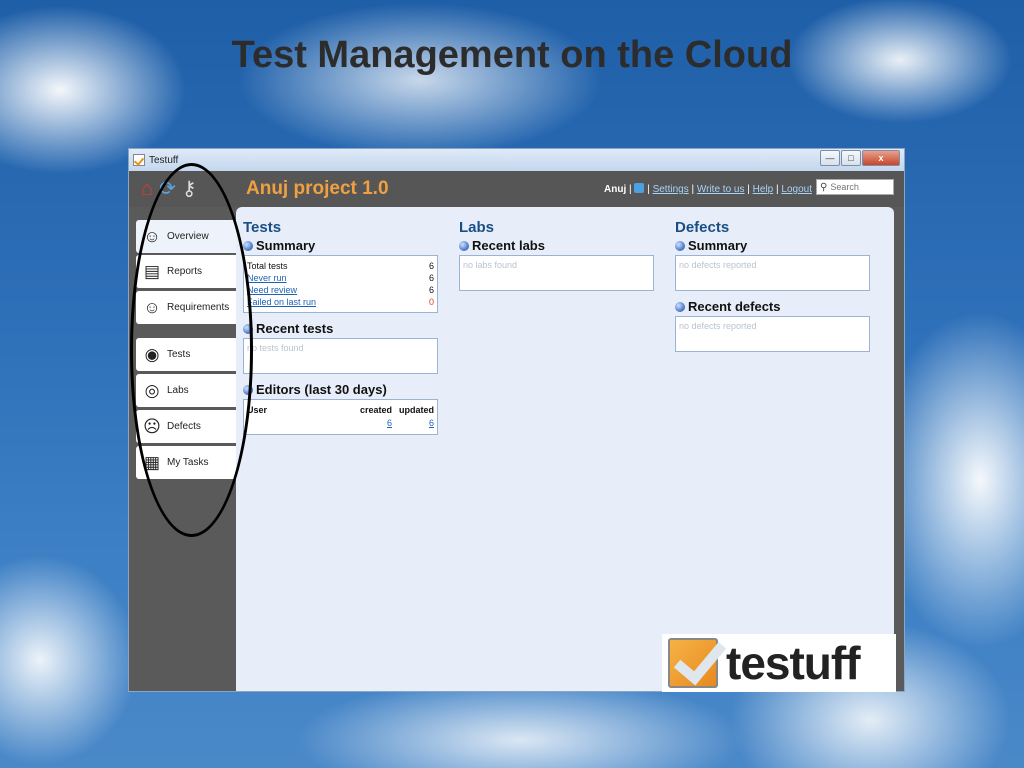  Describe the element at coordinates (267, 278) in the screenshot. I see `never-run-link: Never run` at that location.